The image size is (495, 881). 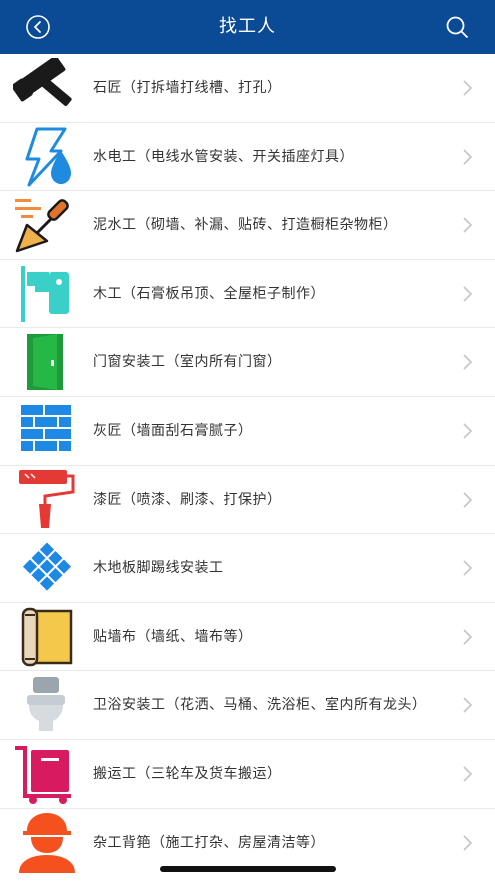 I want to click on list-item-label: 卫浴安装工（花洒、马桶、洗浴柜、室内所有龙头）, so click(x=260, y=705).